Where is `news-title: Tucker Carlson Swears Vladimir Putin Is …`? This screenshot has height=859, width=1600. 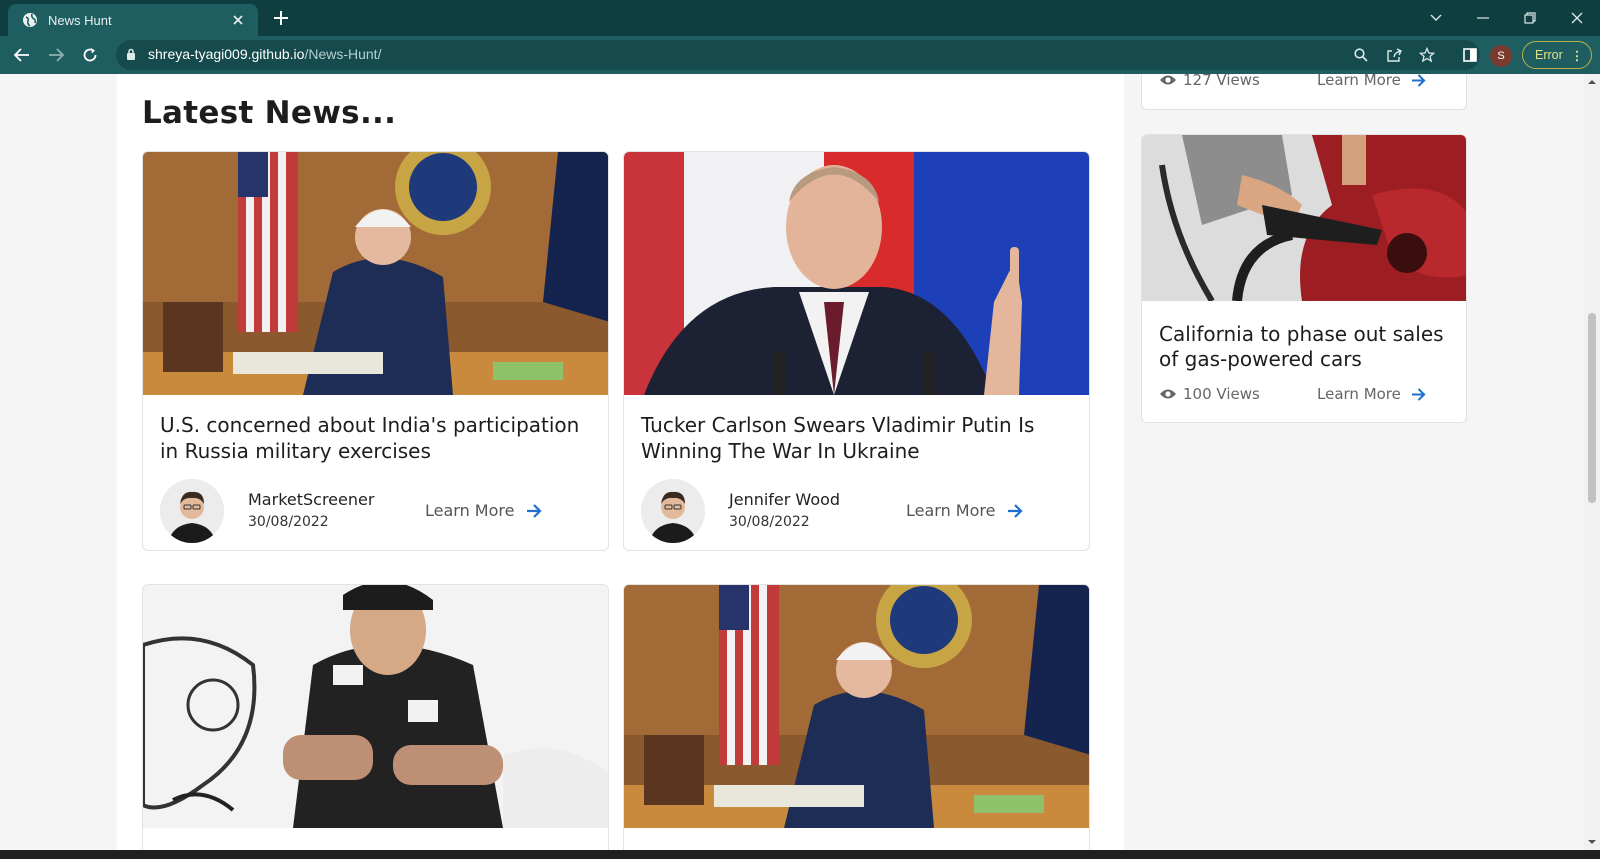
news-title: Tucker Carlson Swears Vladimir Putin Is … is located at coordinates (861, 438).